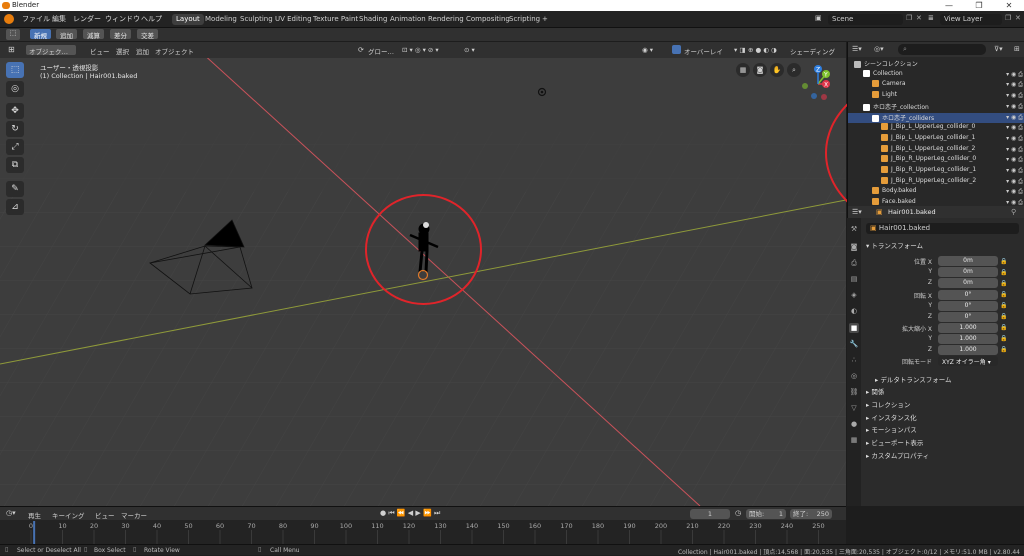 The image size is (1024, 556). What do you see at coordinates (936, 171) in the screenshot?
I see `outliner-row: J_Bip_R_UpperLeg_collider_1 ▾ ◉ ⎙` at bounding box center [936, 171].